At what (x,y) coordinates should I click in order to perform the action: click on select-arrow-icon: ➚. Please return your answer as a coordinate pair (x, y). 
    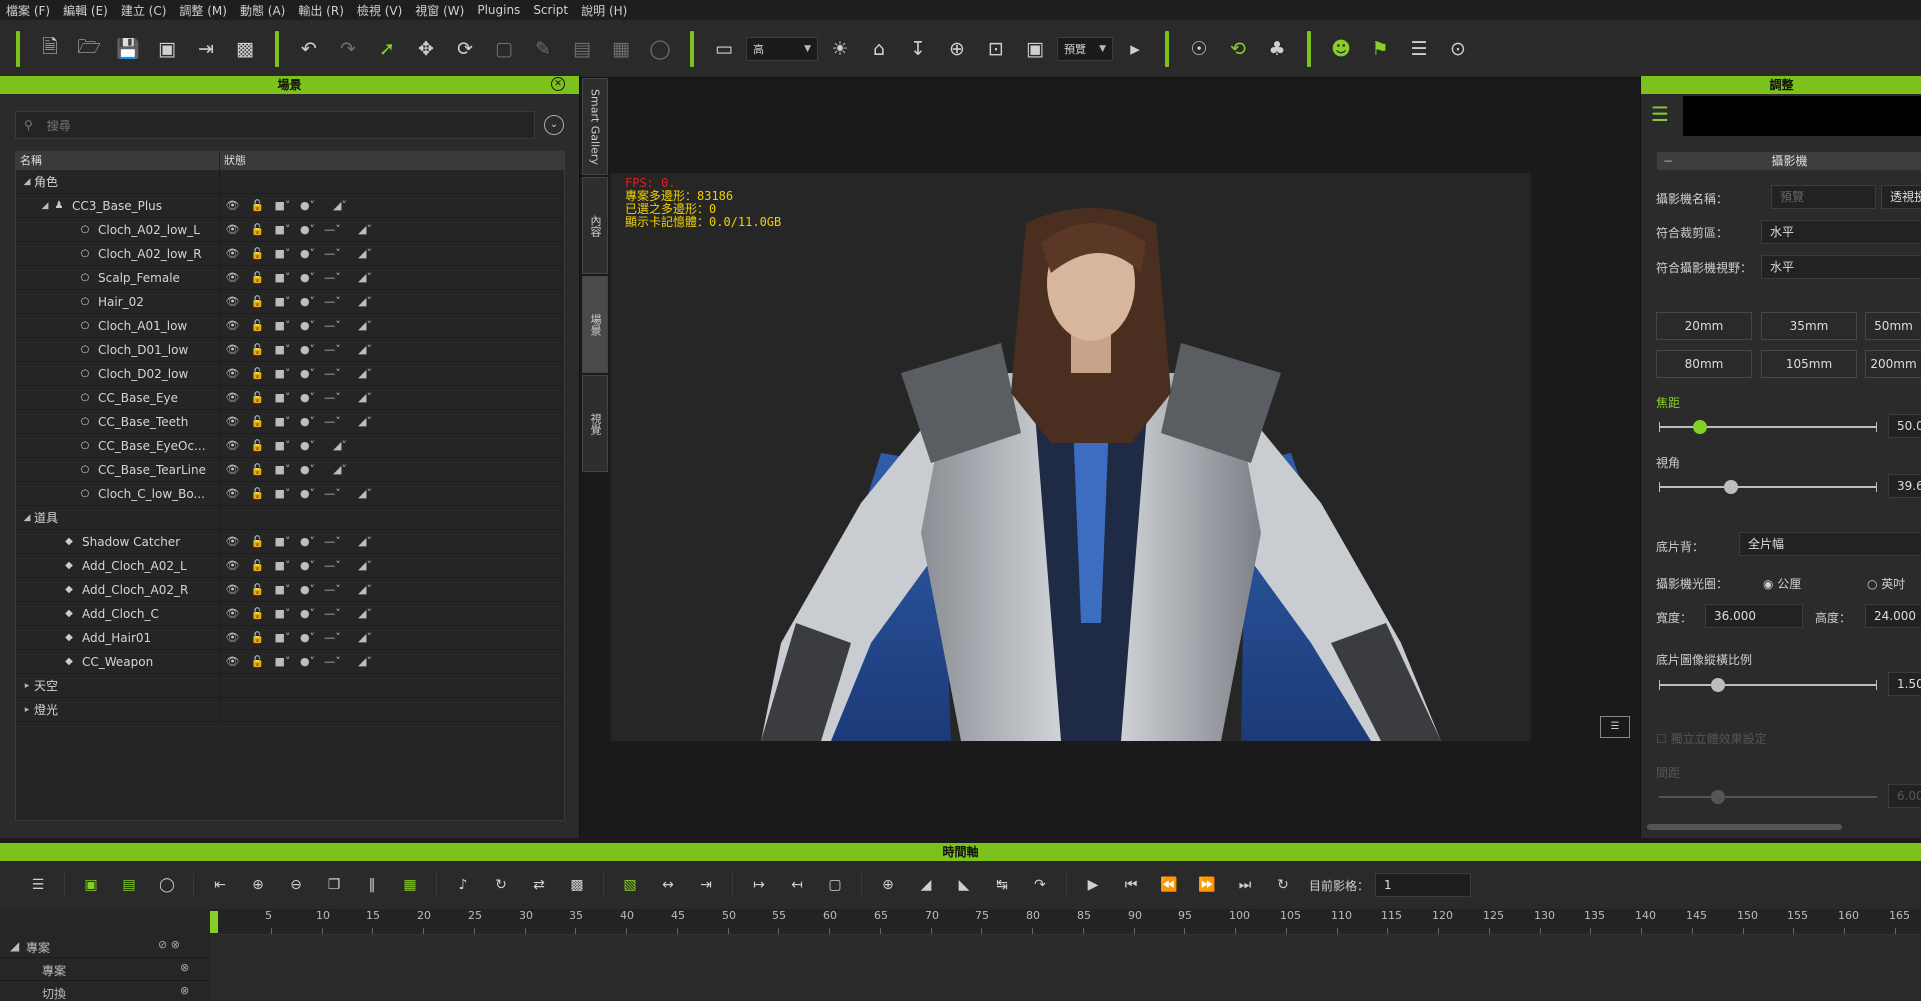
    Looking at the image, I should click on (387, 49).